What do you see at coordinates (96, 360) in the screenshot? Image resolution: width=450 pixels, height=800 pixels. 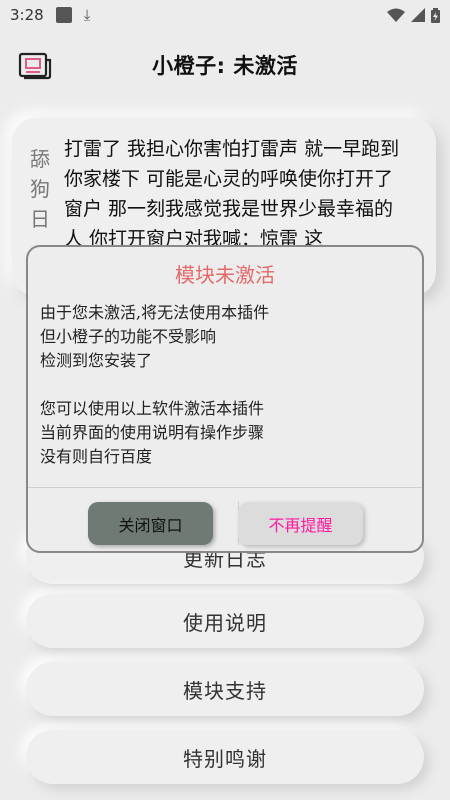 I see `dialog-line: 检测到您安装了` at bounding box center [96, 360].